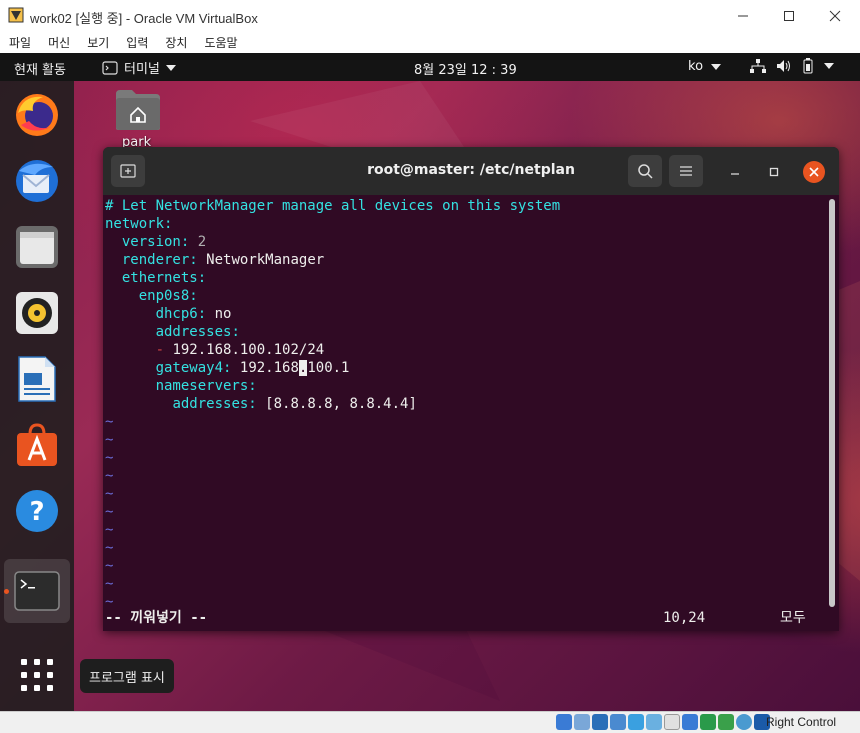 The height and width of the screenshot is (733, 860). I want to click on cpu-icon, so click(708, 722).